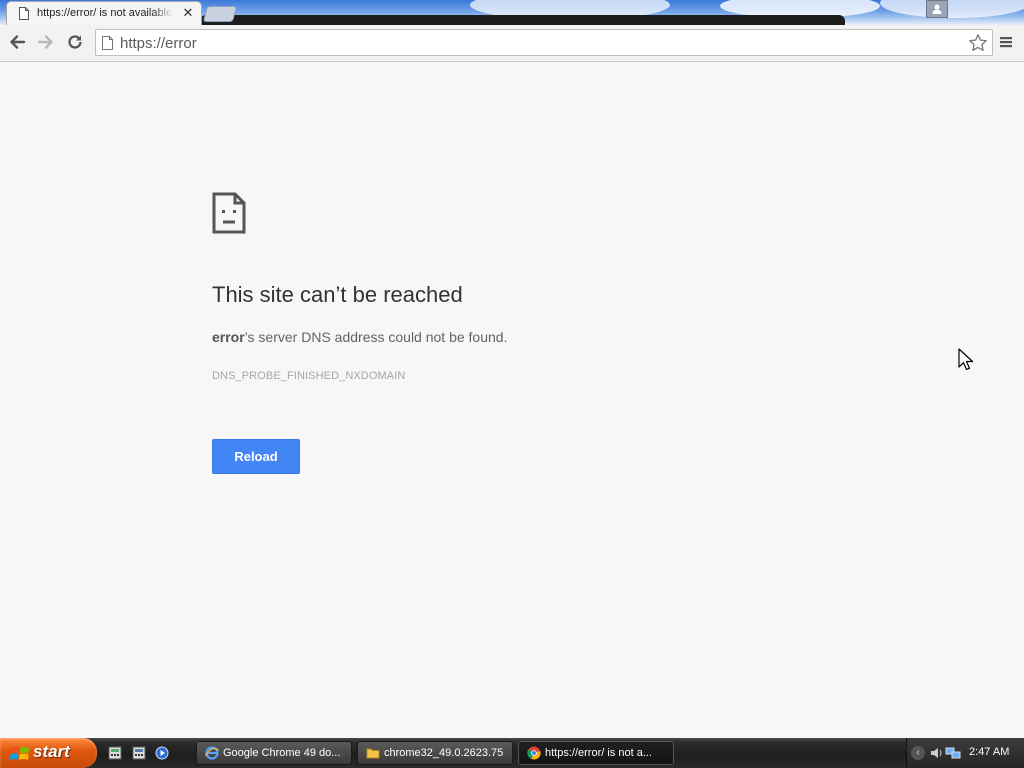 The height and width of the screenshot is (768, 1024). I want to click on close-icon: ✕, so click(188, 13).